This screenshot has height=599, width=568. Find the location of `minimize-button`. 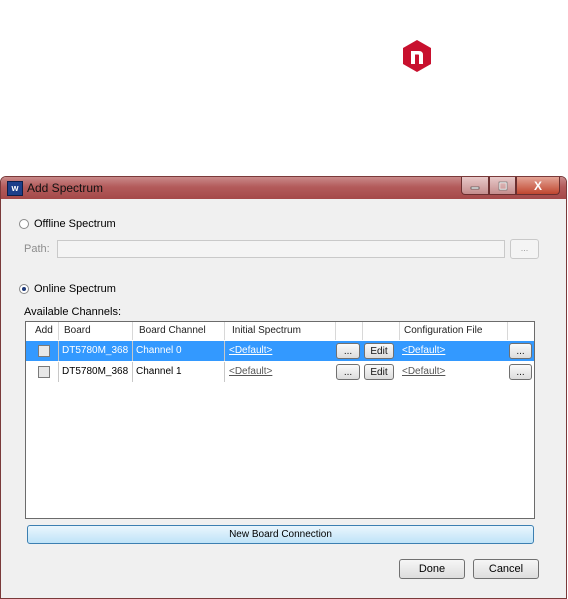

minimize-button is located at coordinates (475, 186).